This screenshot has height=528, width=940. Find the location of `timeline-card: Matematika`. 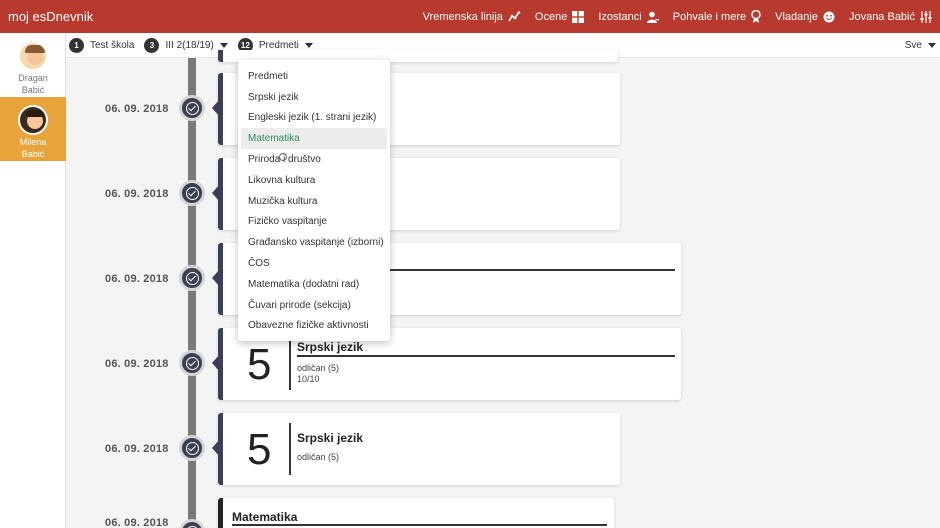

timeline-card: Matematika is located at coordinates (416, 513).